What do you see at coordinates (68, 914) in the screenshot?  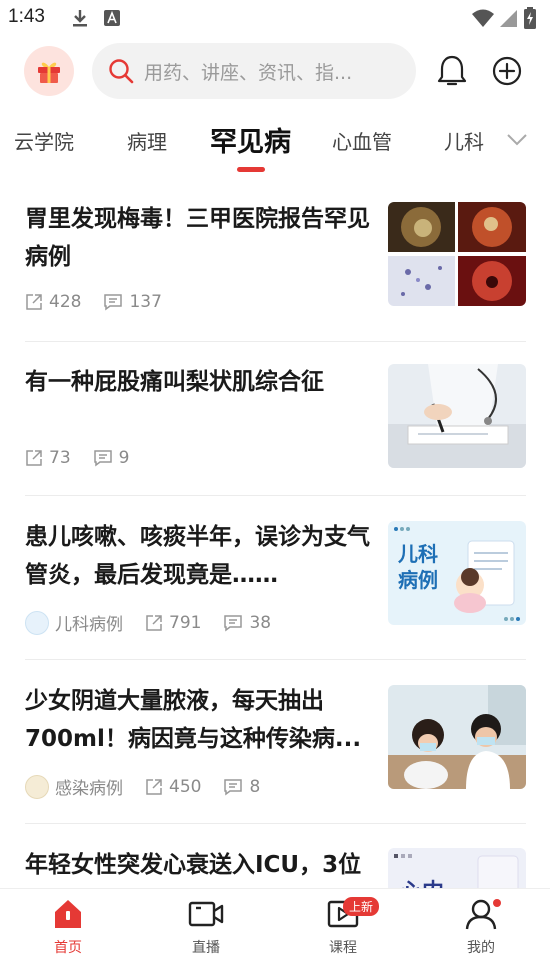 I see `home-icon` at bounding box center [68, 914].